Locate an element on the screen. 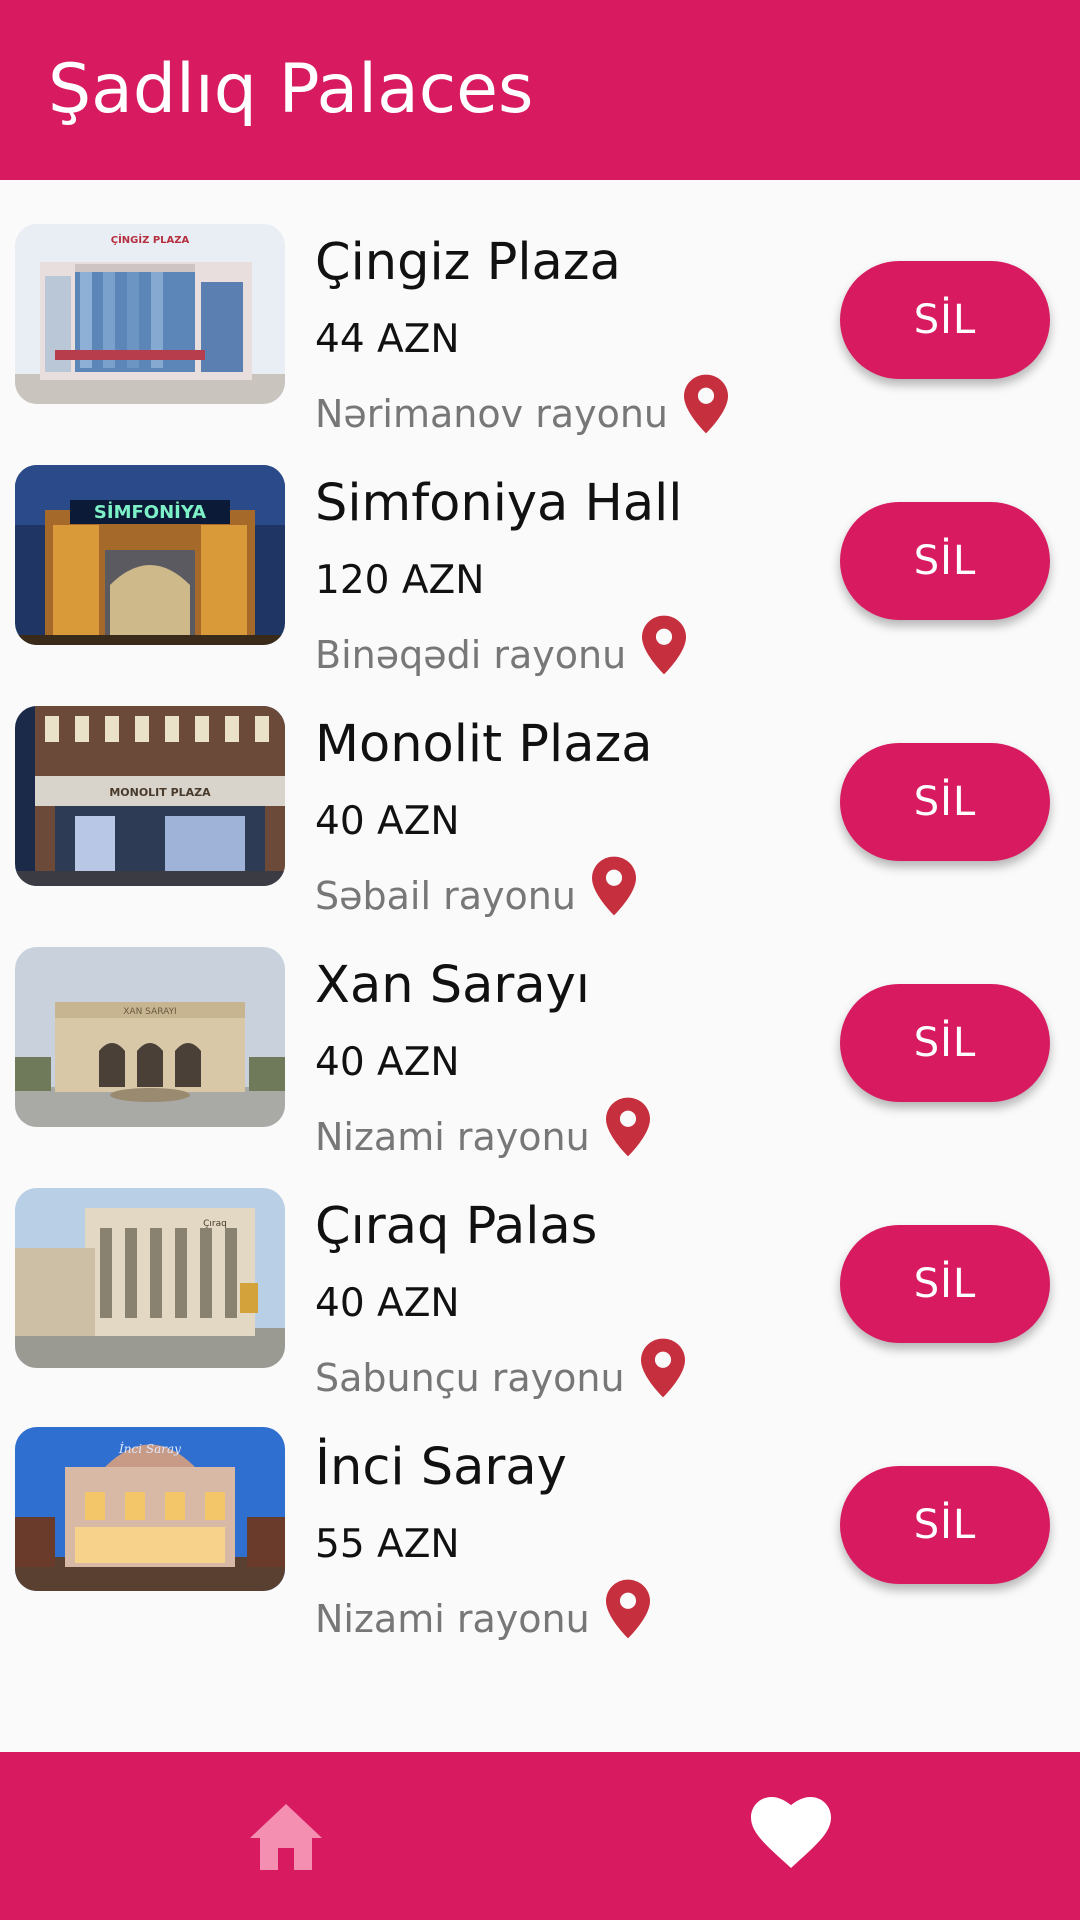 This screenshot has height=1920, width=1080. hall-name: Çıraq Palas is located at coordinates (456, 1226).